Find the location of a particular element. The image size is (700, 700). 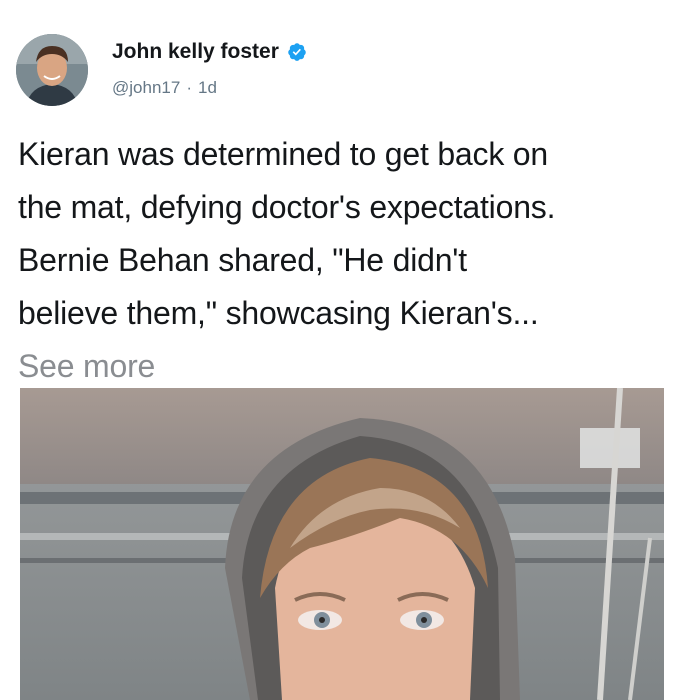

post-timestamp: 1d is located at coordinates (207, 88).